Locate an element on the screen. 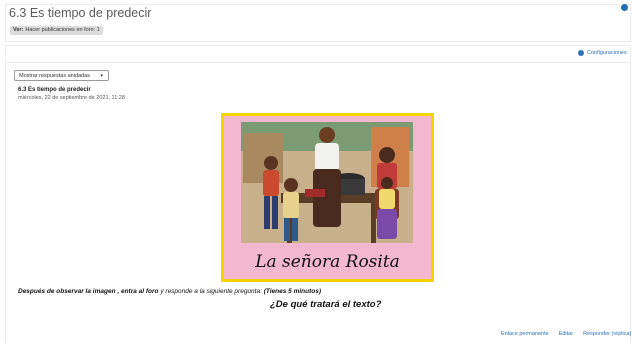 Image resolution: width=632 pixels, height=343 pixels. image-caption: La señora Rosita is located at coordinates (327, 262).